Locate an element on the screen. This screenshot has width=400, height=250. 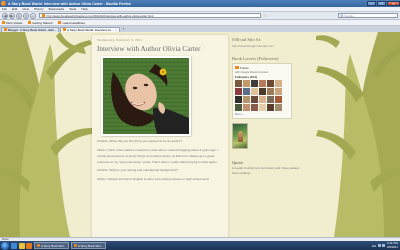
folder-icon is located at coordinates (21, 245).